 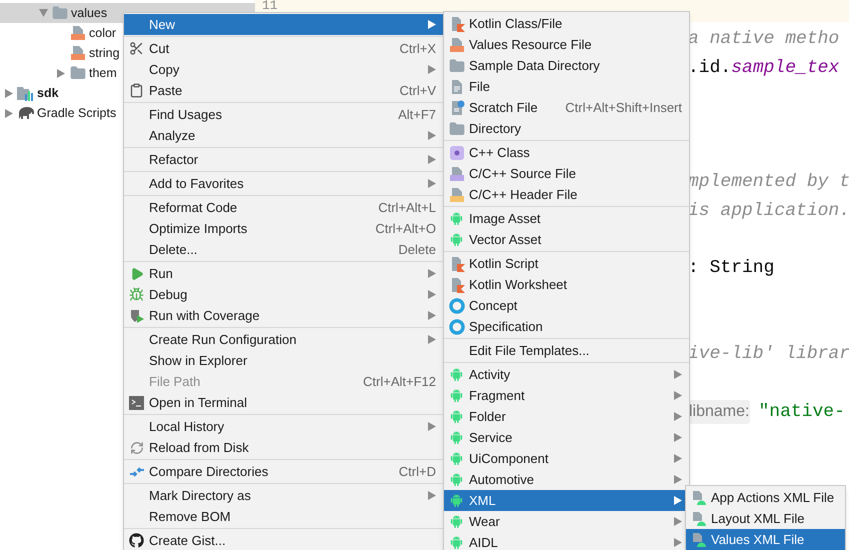 What do you see at coordinates (270, 6) in the screenshot?
I see `line-number: 11` at bounding box center [270, 6].